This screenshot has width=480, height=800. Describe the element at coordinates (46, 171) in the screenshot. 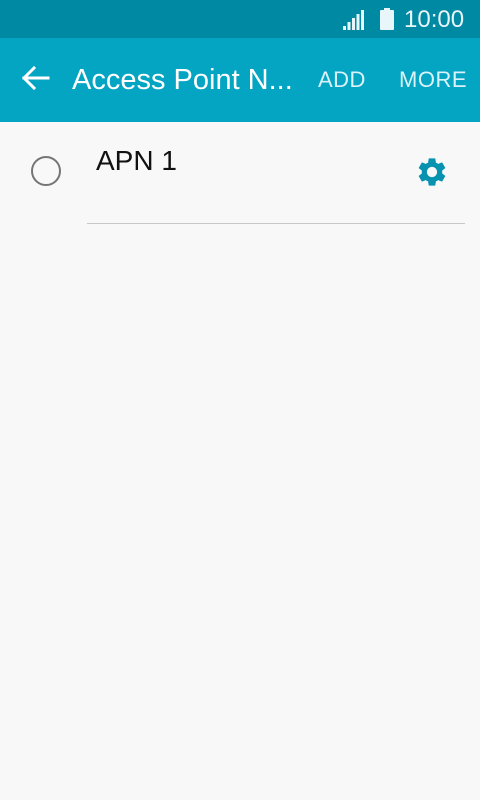

I see `apn-radio-button` at that location.